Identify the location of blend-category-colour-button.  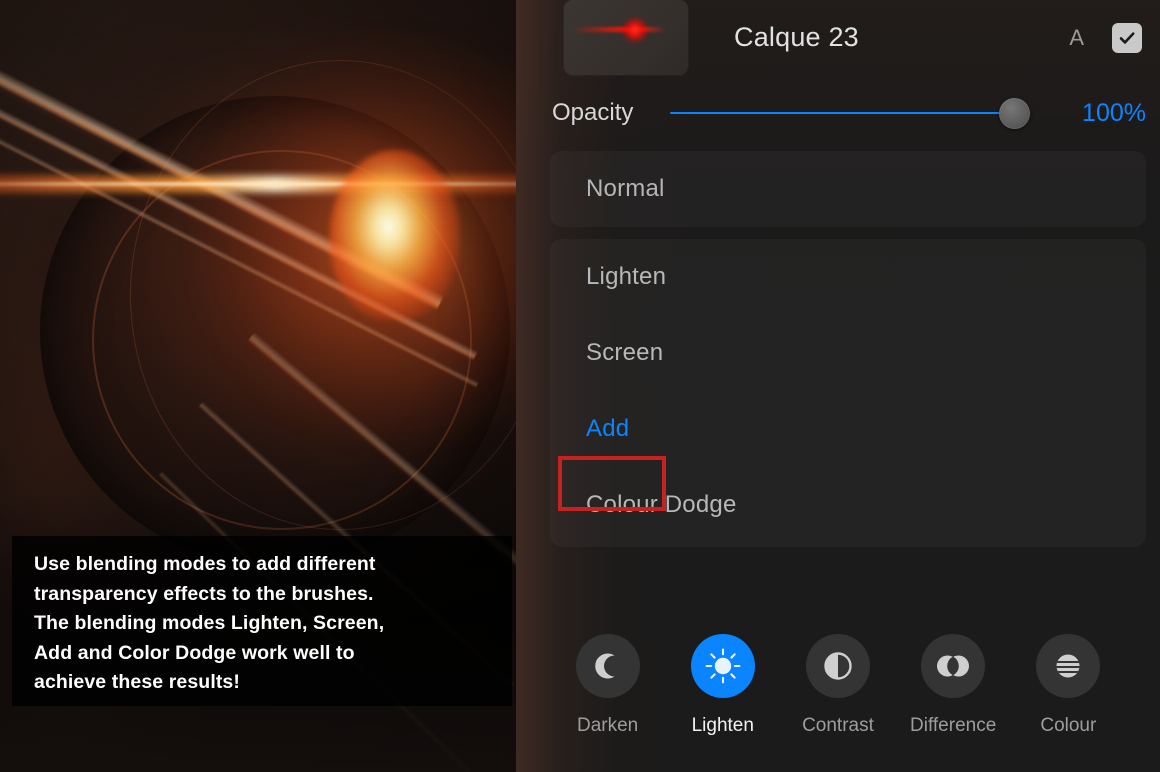
(1068, 666).